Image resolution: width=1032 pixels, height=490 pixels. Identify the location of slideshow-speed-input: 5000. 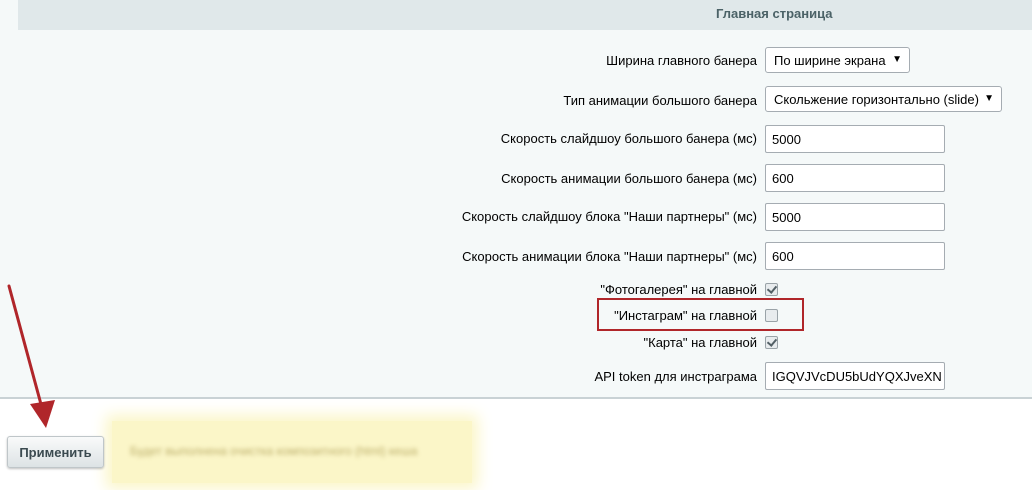
(855, 139).